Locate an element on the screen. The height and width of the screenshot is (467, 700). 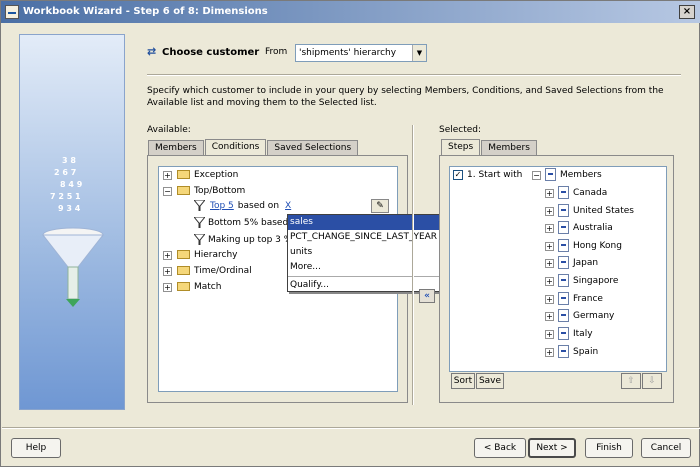
sort-button: Sort is located at coordinates (463, 381).